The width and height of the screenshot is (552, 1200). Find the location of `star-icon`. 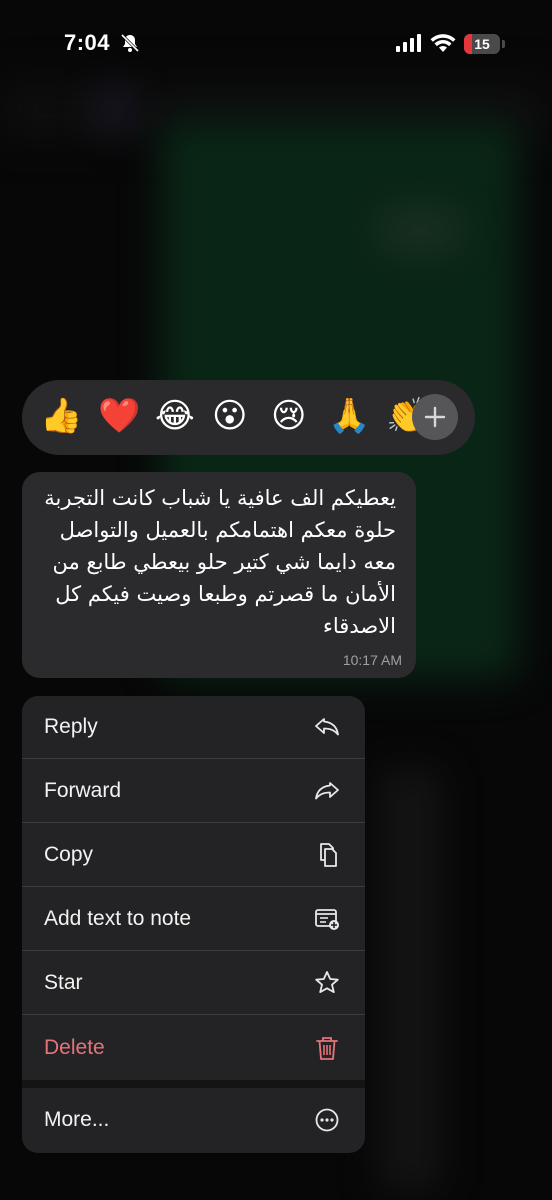

star-icon is located at coordinates (327, 982).